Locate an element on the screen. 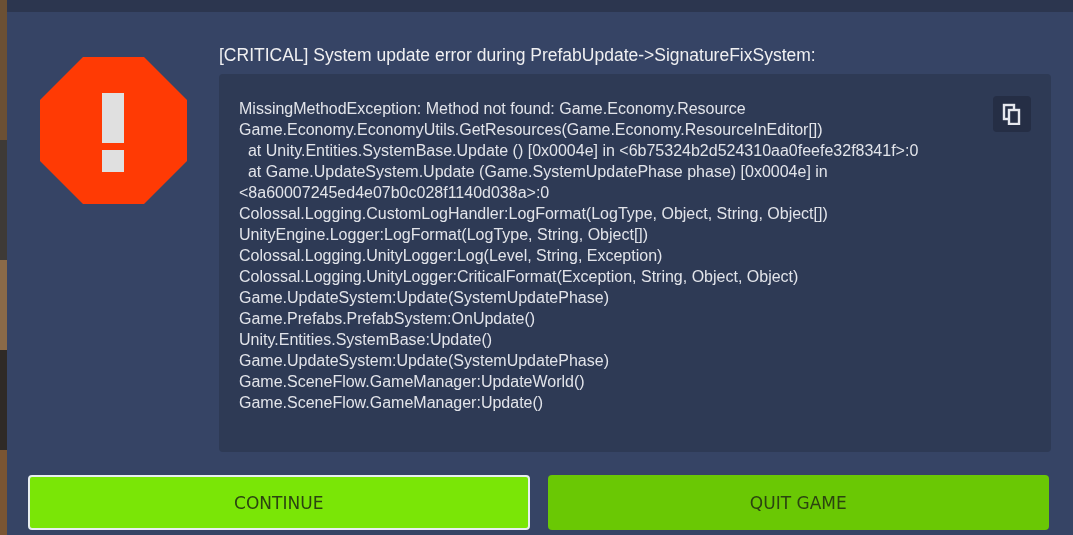  log-line: Game.SceneFlow.GameManager:Update() is located at coordinates (391, 403).